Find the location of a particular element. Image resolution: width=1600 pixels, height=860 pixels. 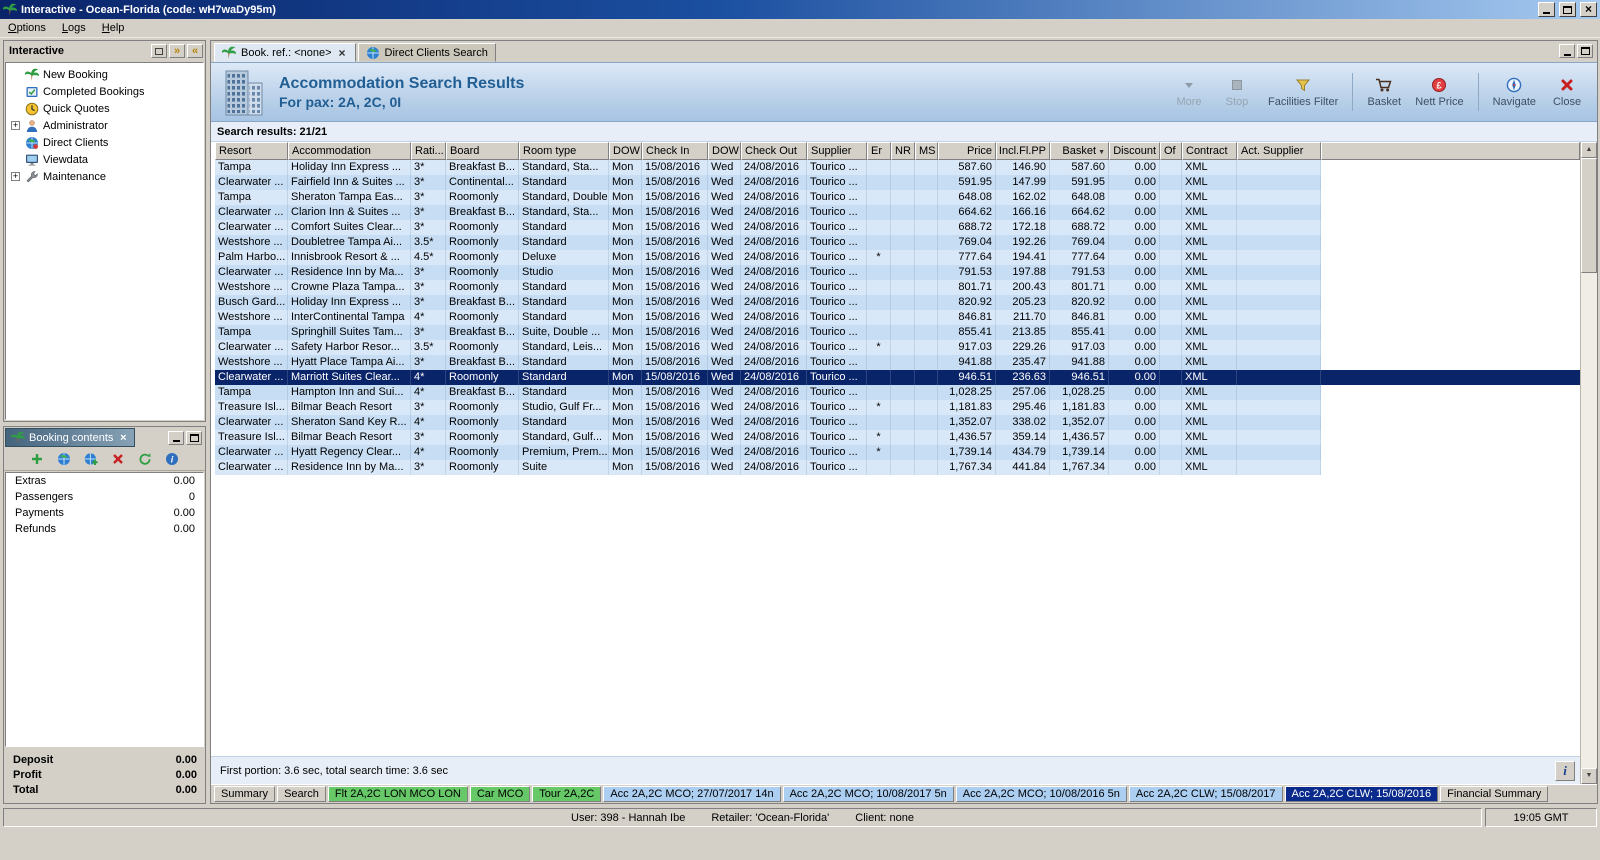

facilities-filter-button: Facilities Filter is located at coordinates (1303, 92).